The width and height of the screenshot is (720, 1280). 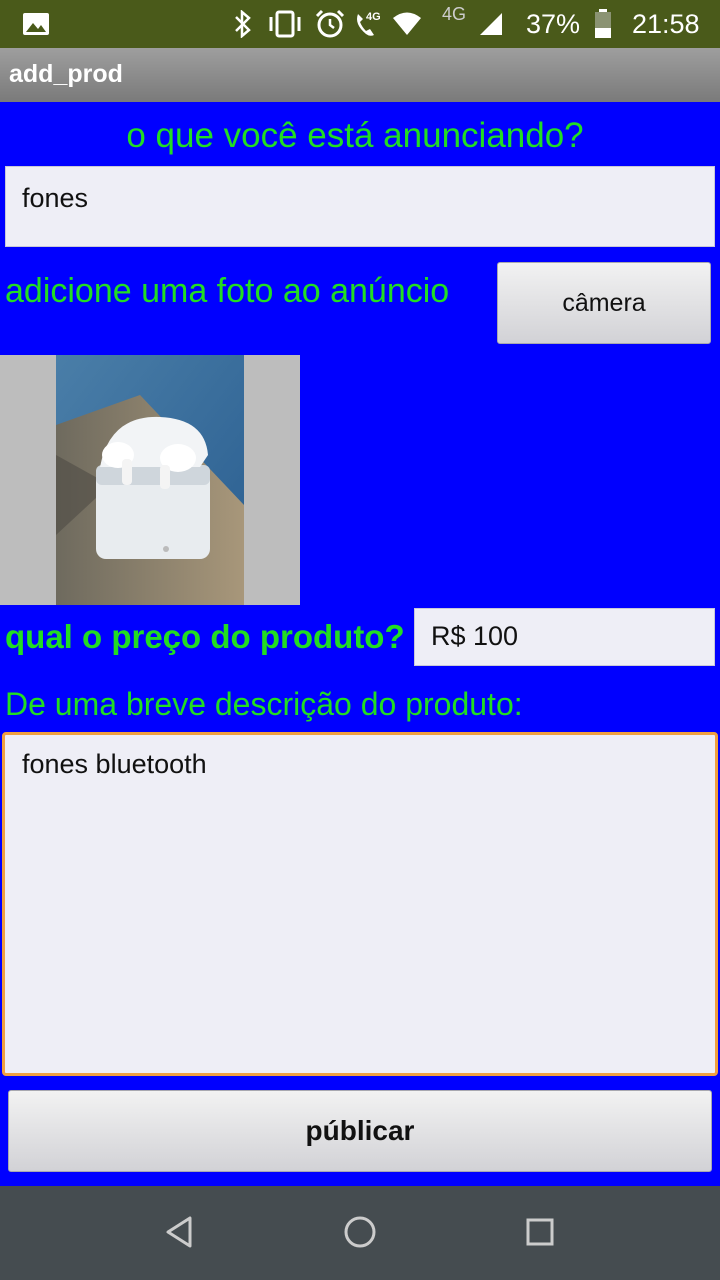 What do you see at coordinates (227, 291) in the screenshot?
I see `photo-label: adicione uma foto ao anúncio` at bounding box center [227, 291].